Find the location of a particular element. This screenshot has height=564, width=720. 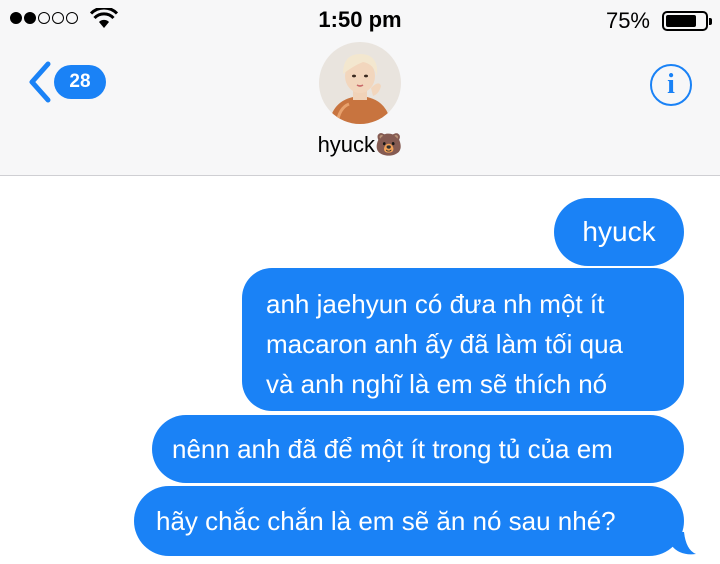

message-text: nênn anh đã để một ít trong tủ của em is located at coordinates (392, 449).